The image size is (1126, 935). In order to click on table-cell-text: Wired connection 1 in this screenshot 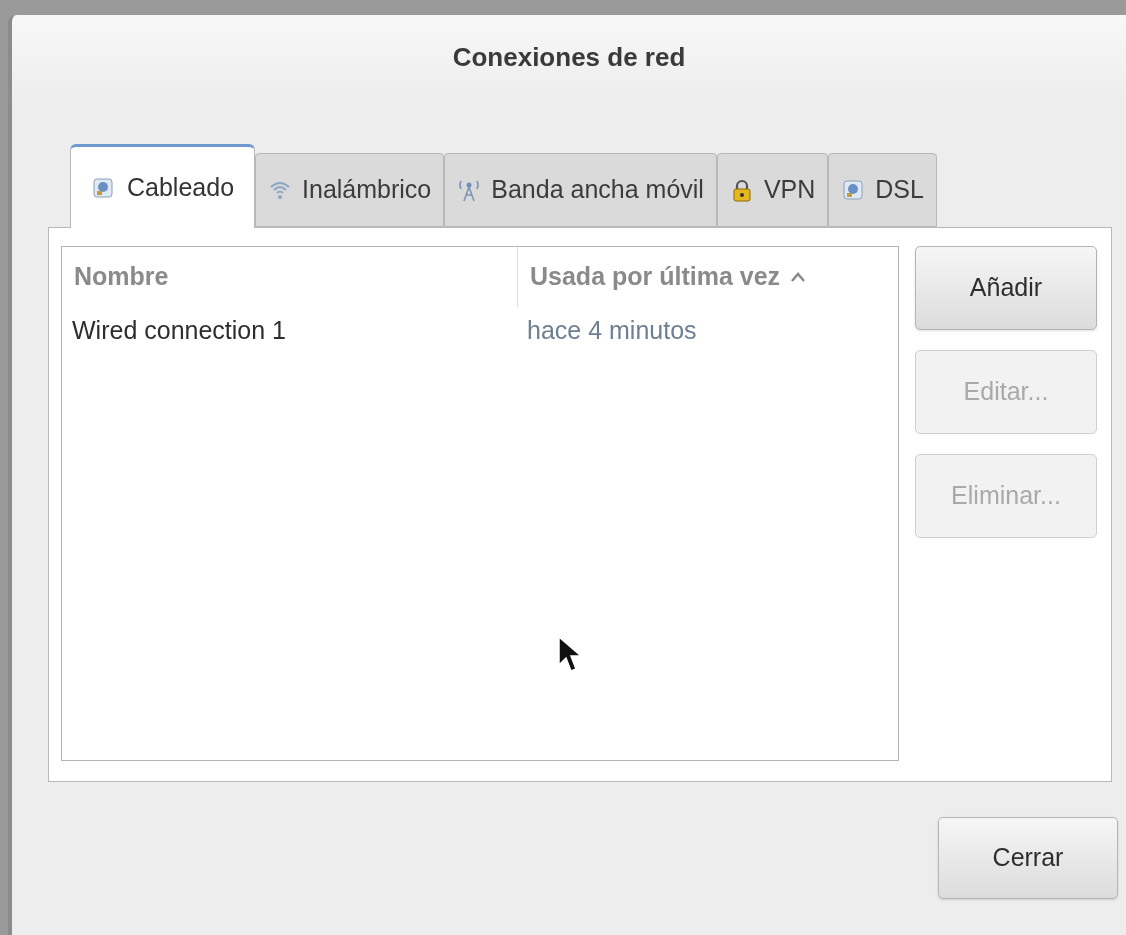, I will do `click(179, 331)`.